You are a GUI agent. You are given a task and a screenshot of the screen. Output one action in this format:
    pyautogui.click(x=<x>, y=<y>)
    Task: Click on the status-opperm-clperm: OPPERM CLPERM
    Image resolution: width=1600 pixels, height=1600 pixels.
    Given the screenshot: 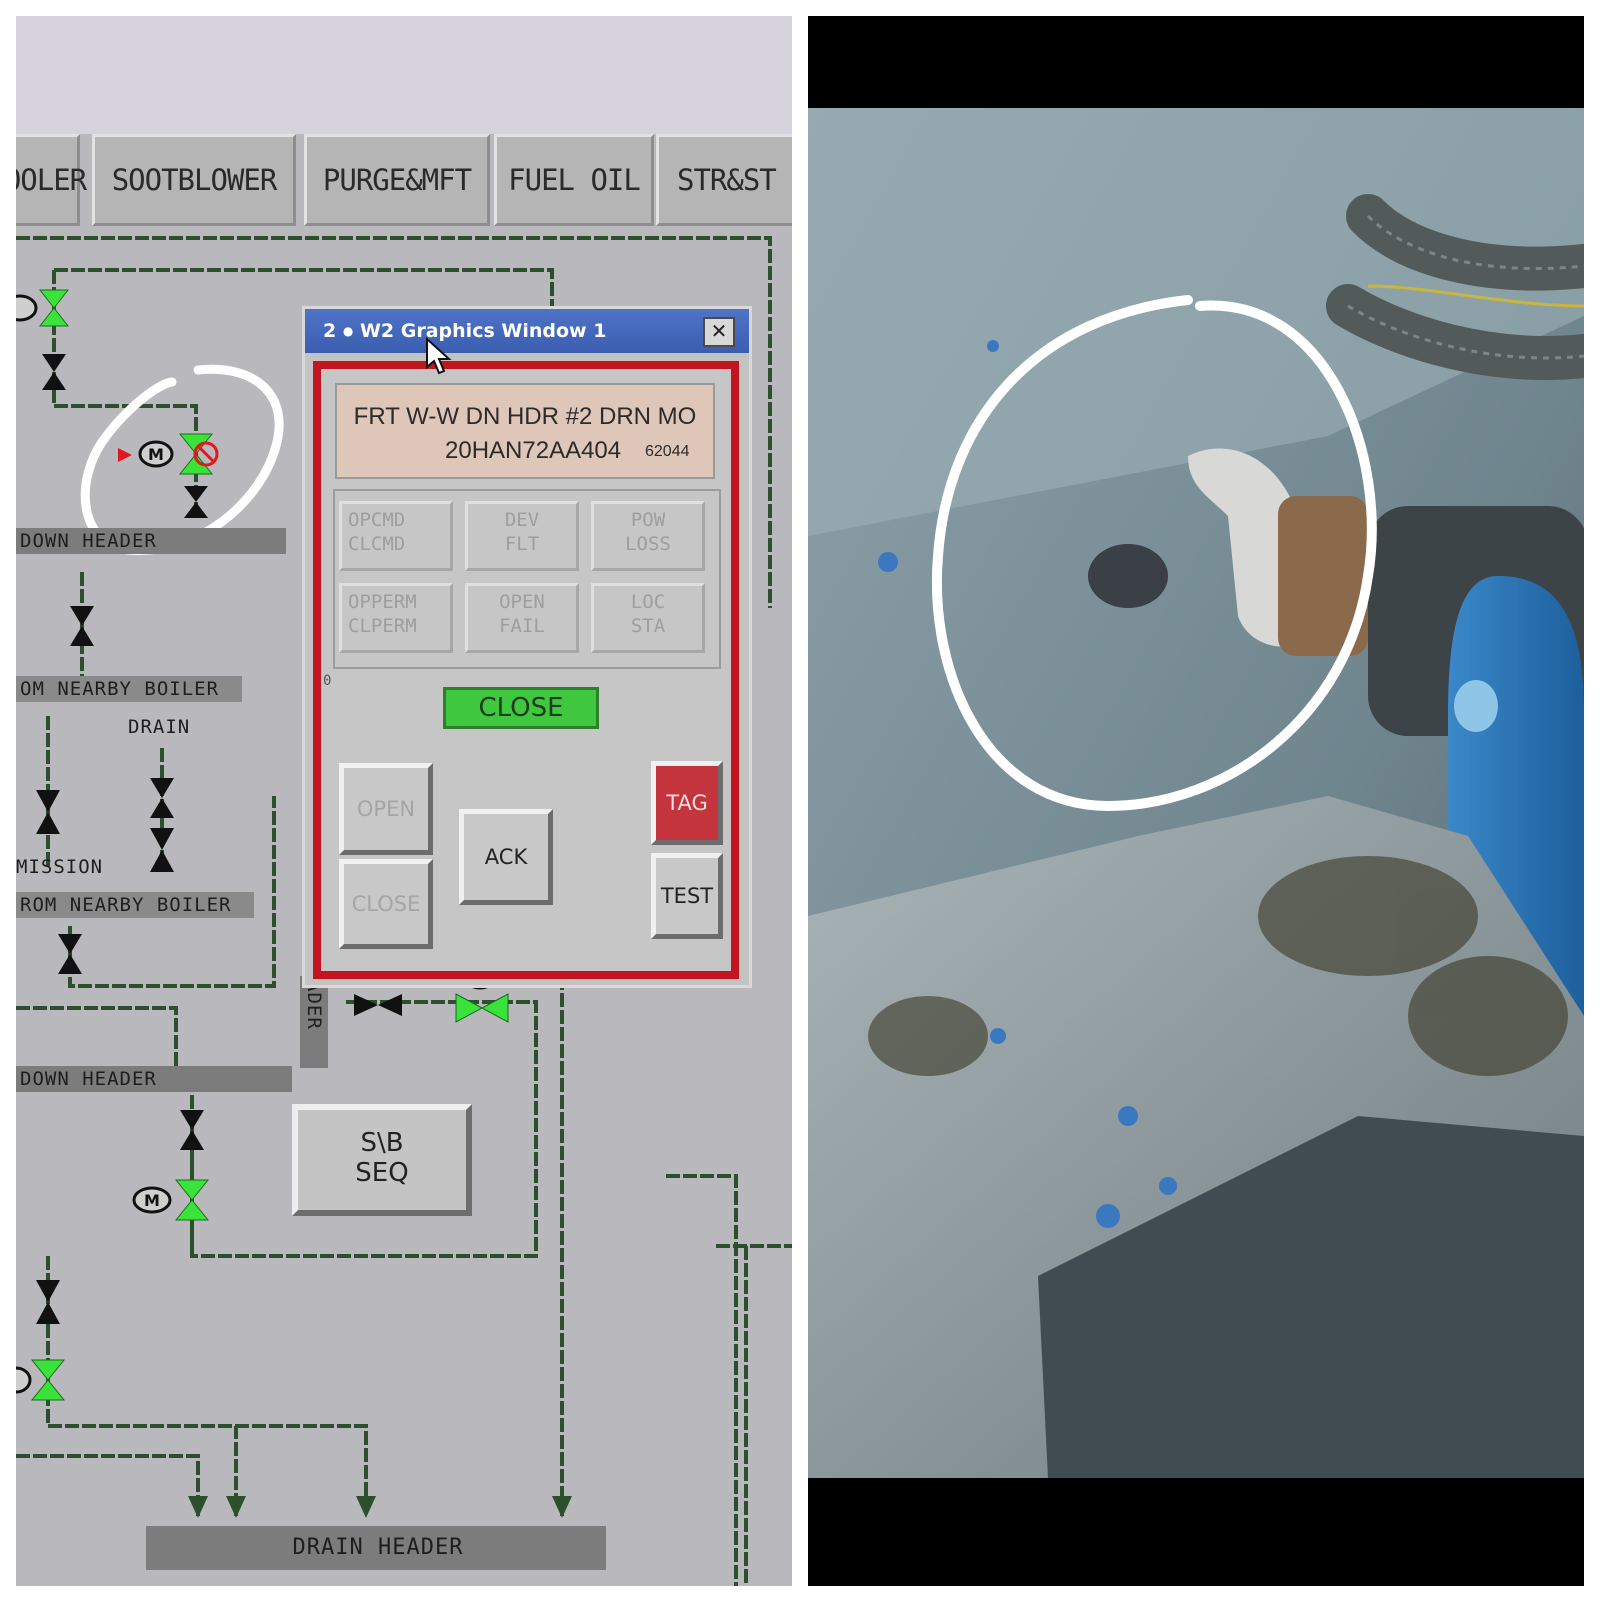 What is the action you would take?
    pyautogui.click(x=396, y=618)
    